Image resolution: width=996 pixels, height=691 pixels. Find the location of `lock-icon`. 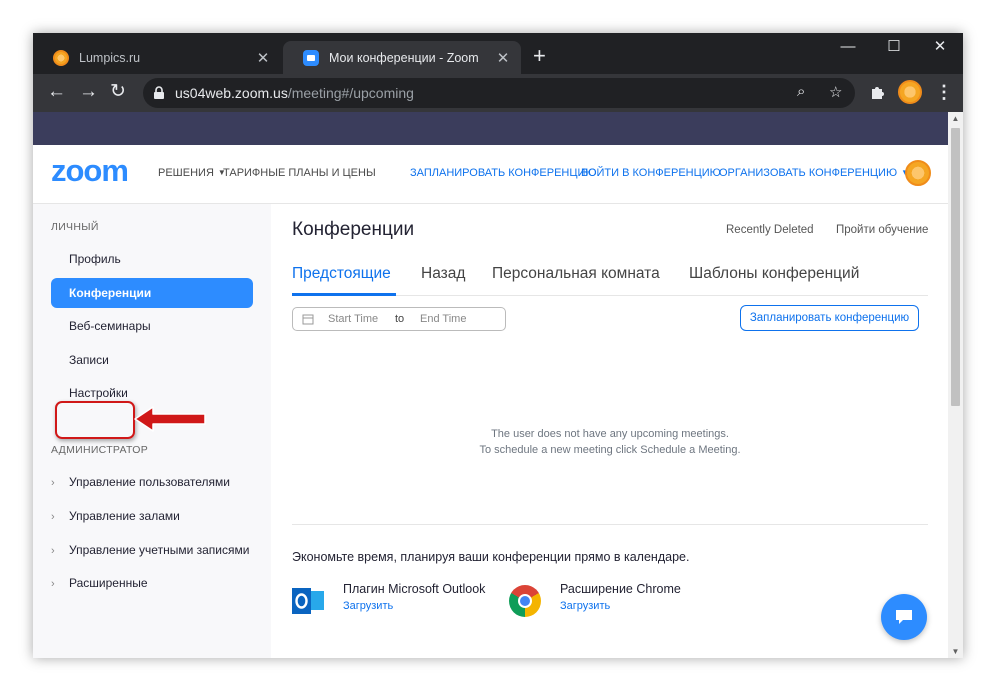

lock-icon is located at coordinates (159, 93).